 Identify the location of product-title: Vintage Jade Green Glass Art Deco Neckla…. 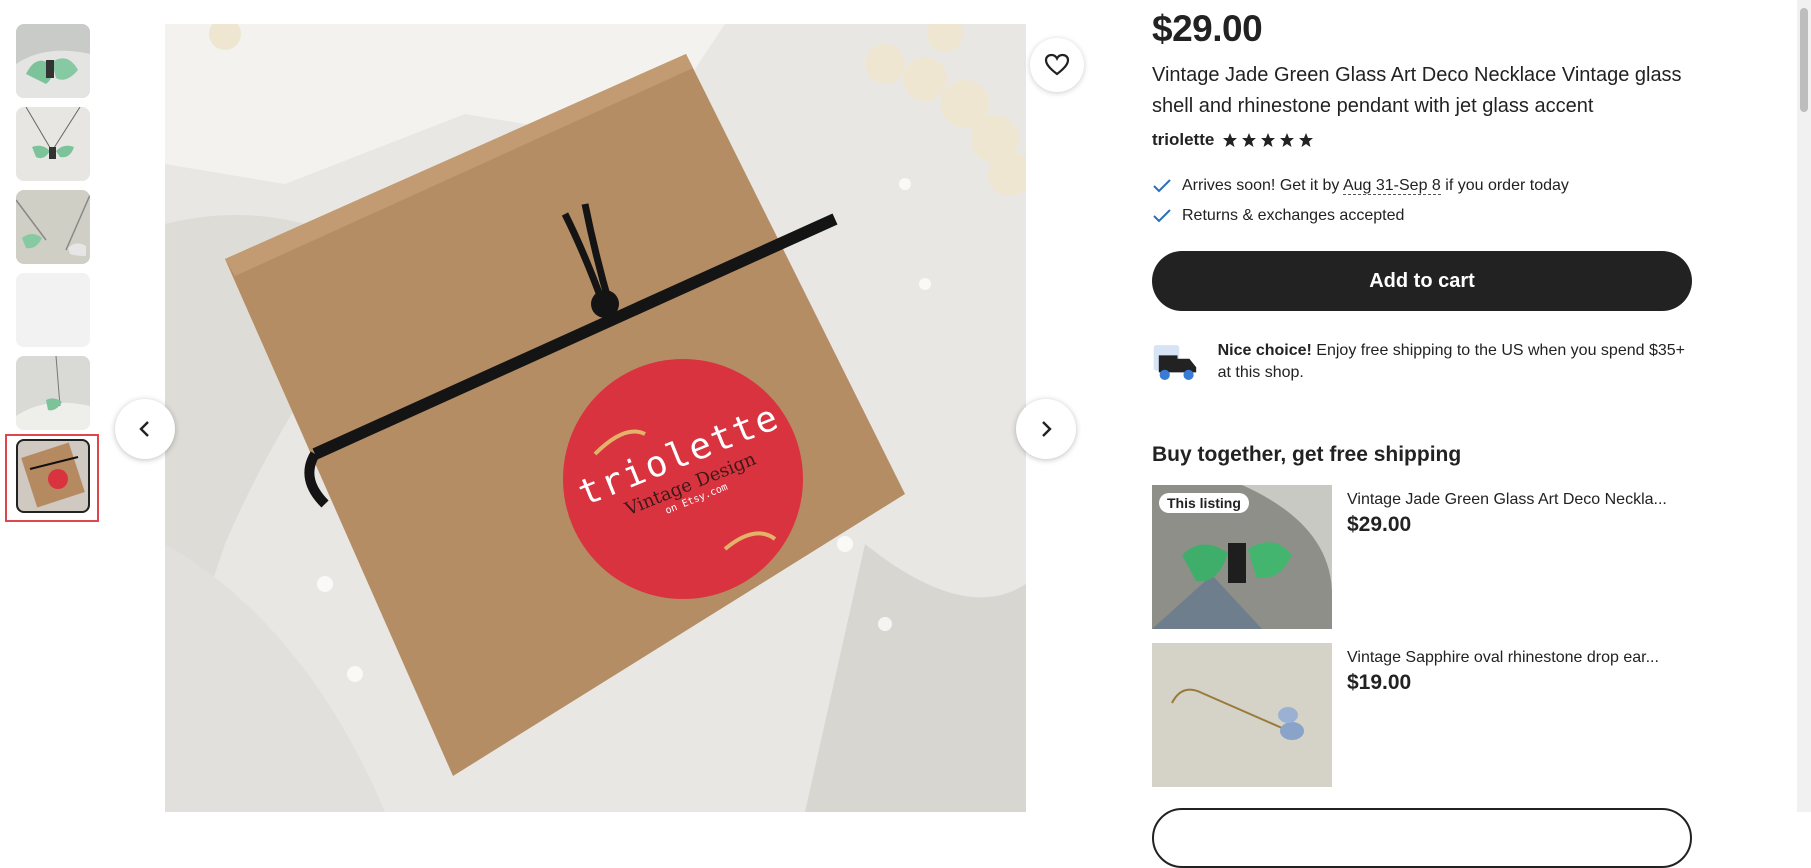
(1417, 90).